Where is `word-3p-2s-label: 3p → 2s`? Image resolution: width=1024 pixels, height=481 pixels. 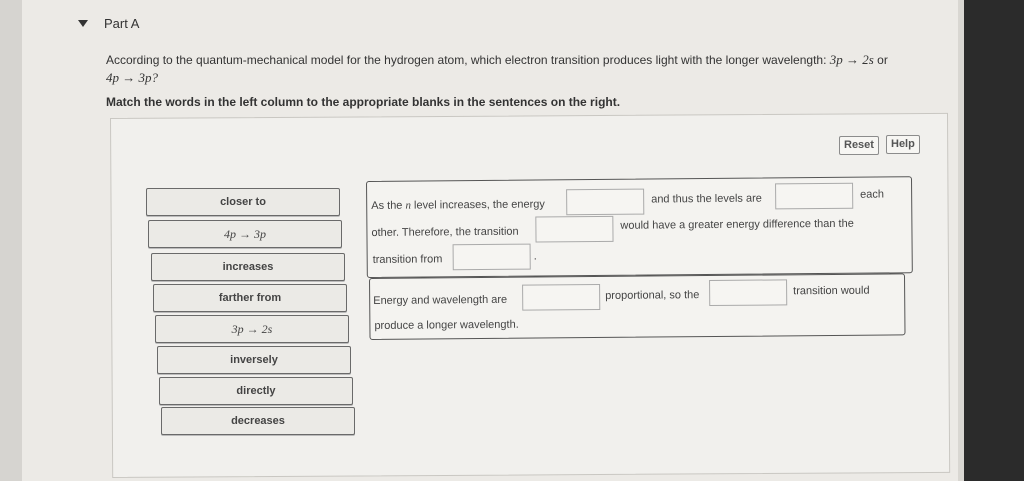 word-3p-2s-label: 3p → 2s is located at coordinates (252, 328).